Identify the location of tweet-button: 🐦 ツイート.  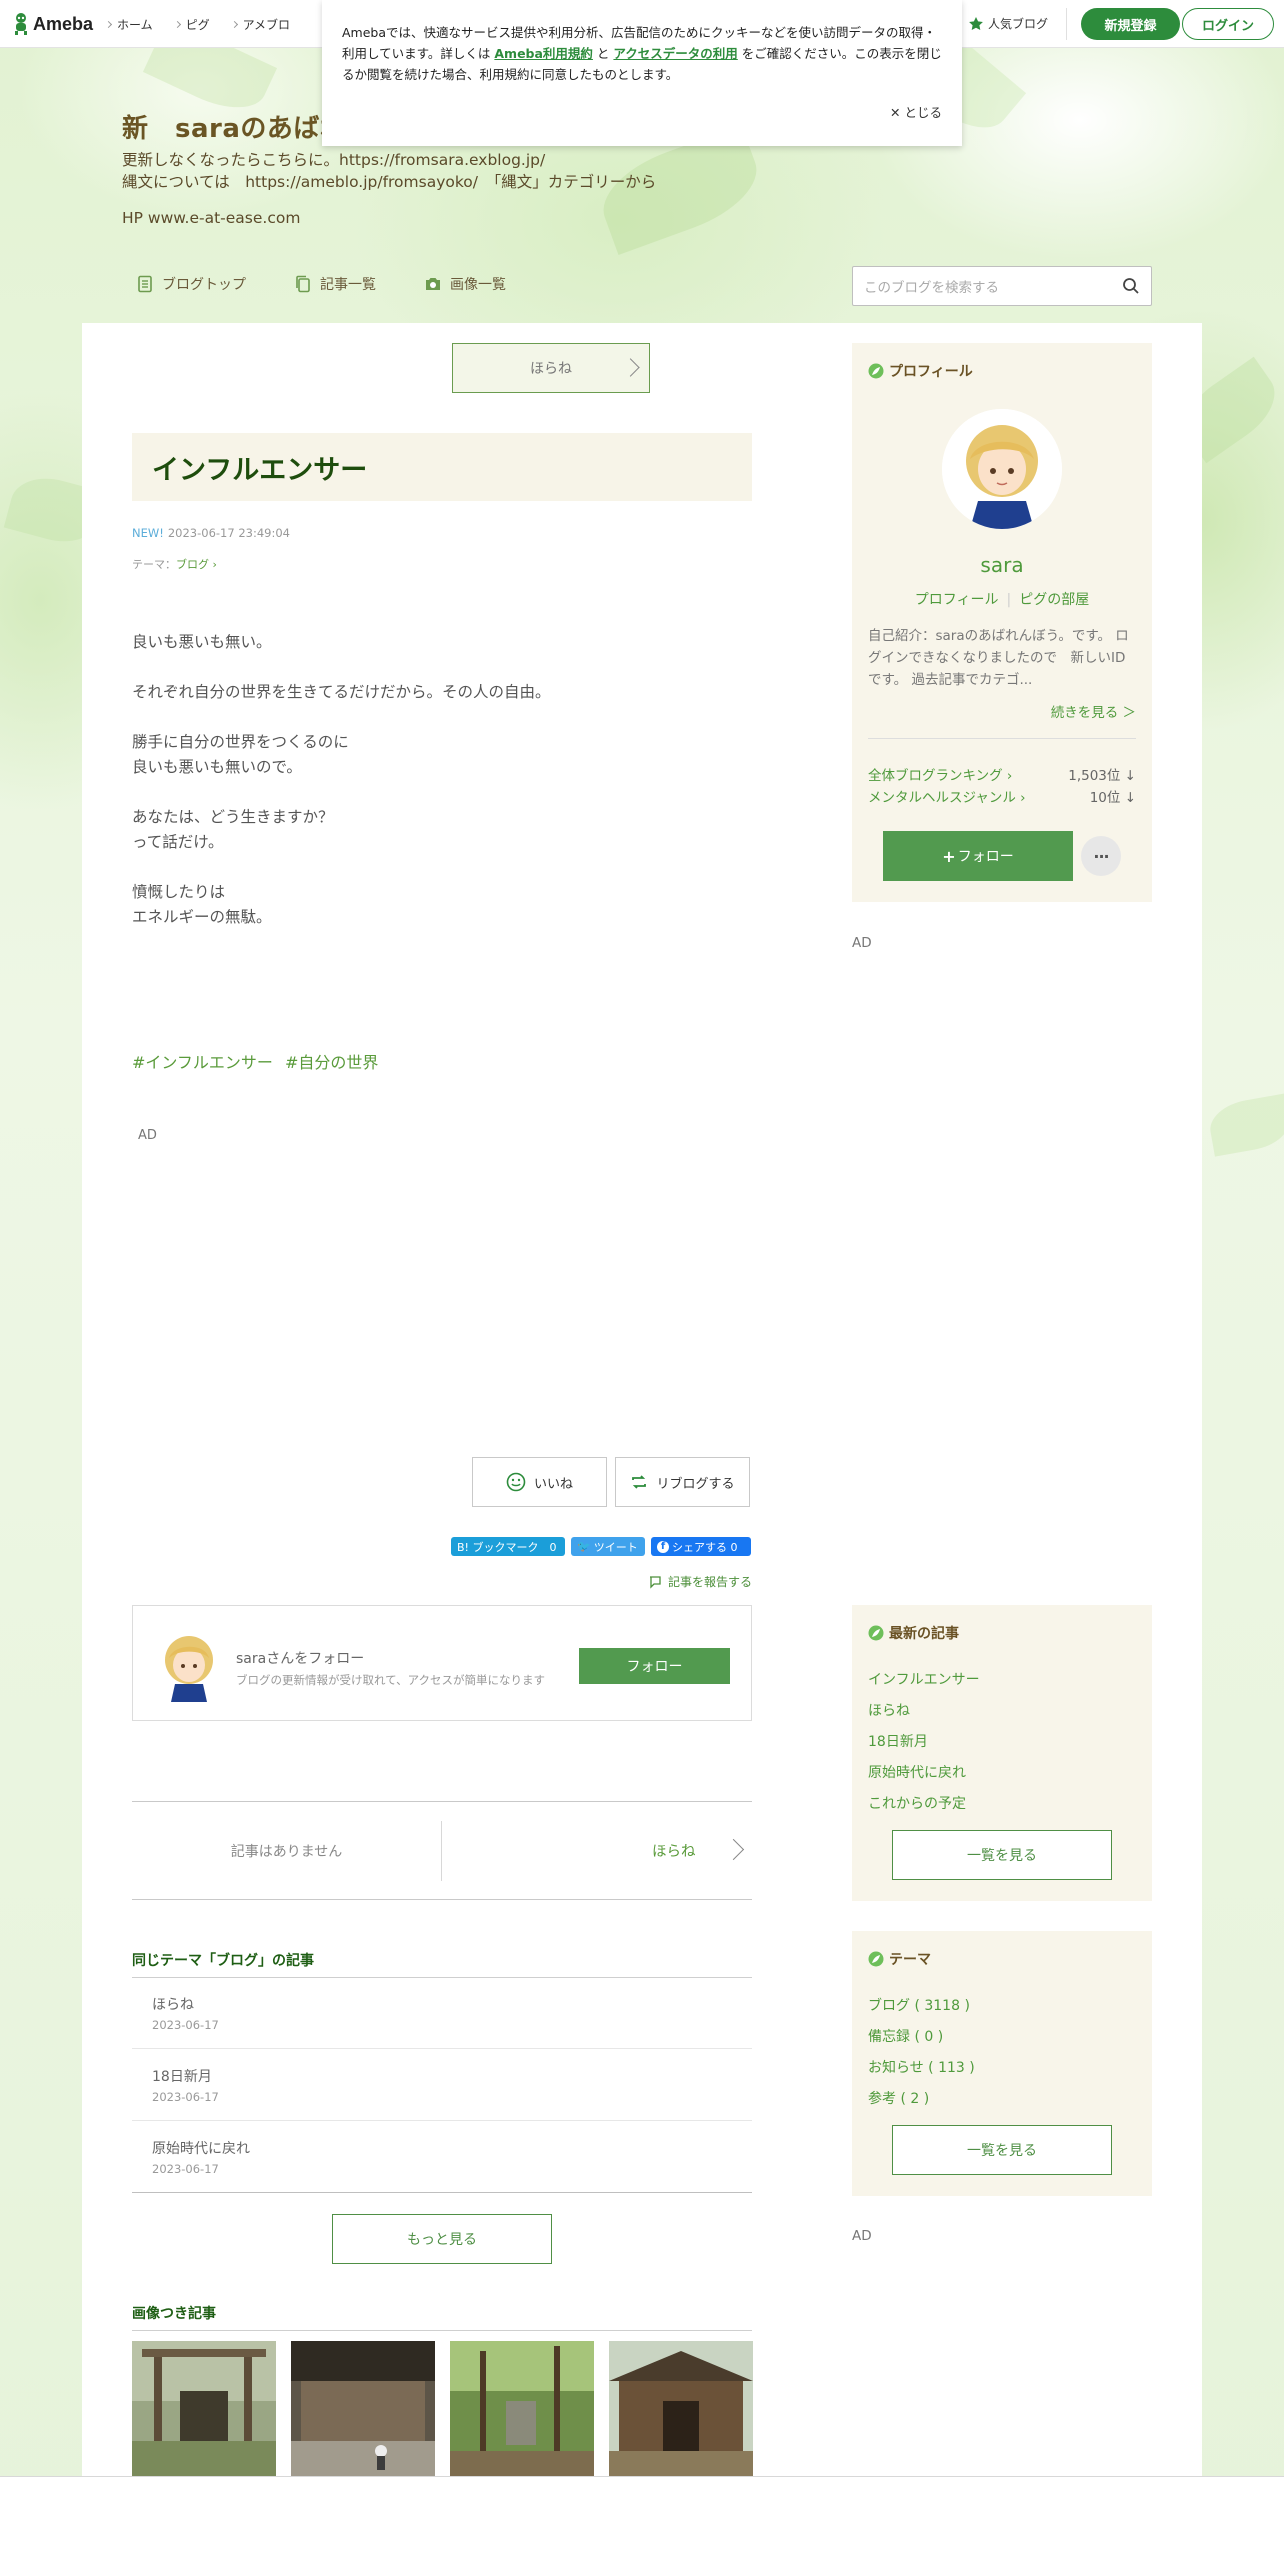
(608, 1546).